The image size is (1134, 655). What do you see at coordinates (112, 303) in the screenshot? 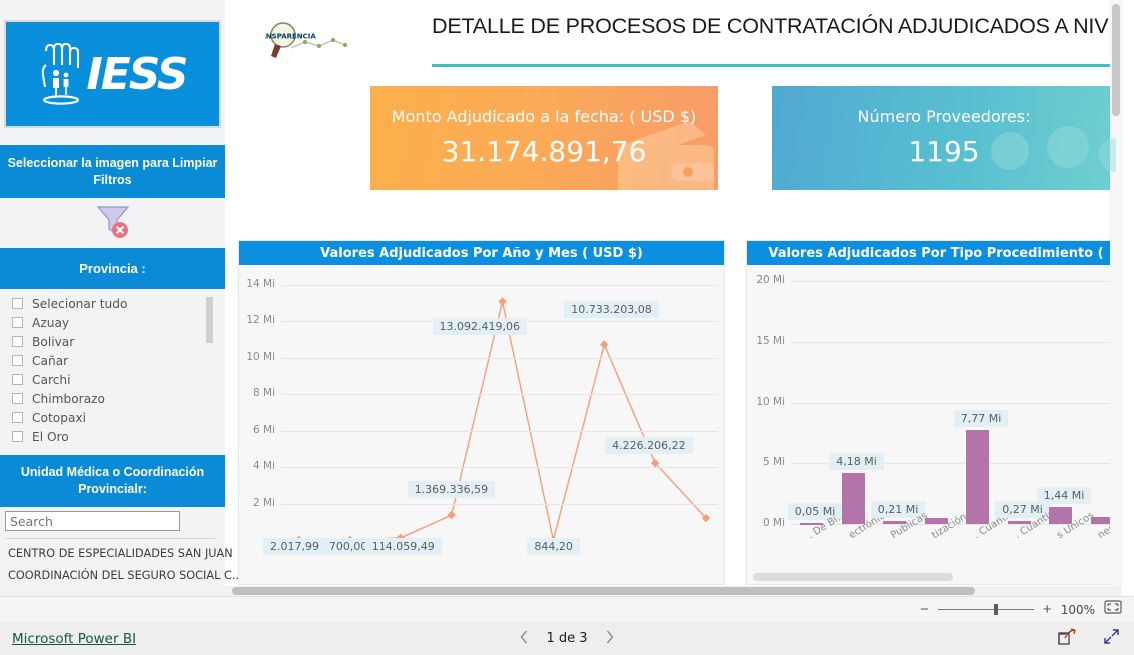
I see `provincia-item: Selecionar tudo` at bounding box center [112, 303].